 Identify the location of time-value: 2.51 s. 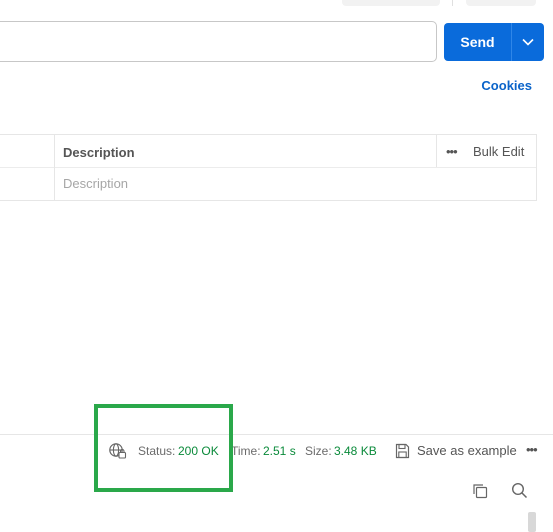
(279, 451).